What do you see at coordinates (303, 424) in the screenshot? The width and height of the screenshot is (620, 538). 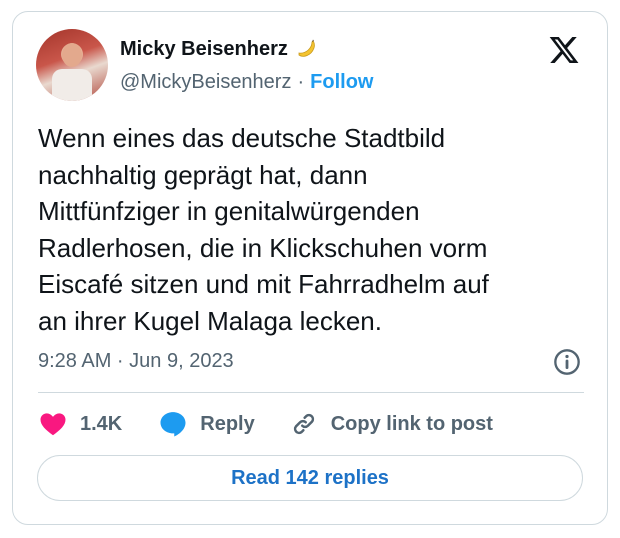 I see `link-icon` at bounding box center [303, 424].